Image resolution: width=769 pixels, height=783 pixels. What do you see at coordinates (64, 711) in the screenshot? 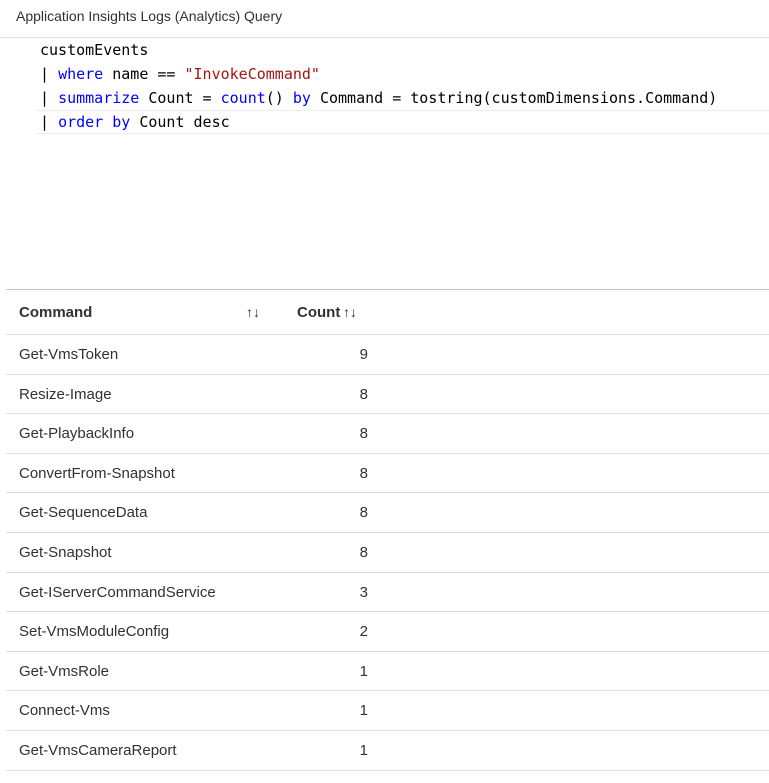
I see `cell-command: Connect-Vms` at bounding box center [64, 711].